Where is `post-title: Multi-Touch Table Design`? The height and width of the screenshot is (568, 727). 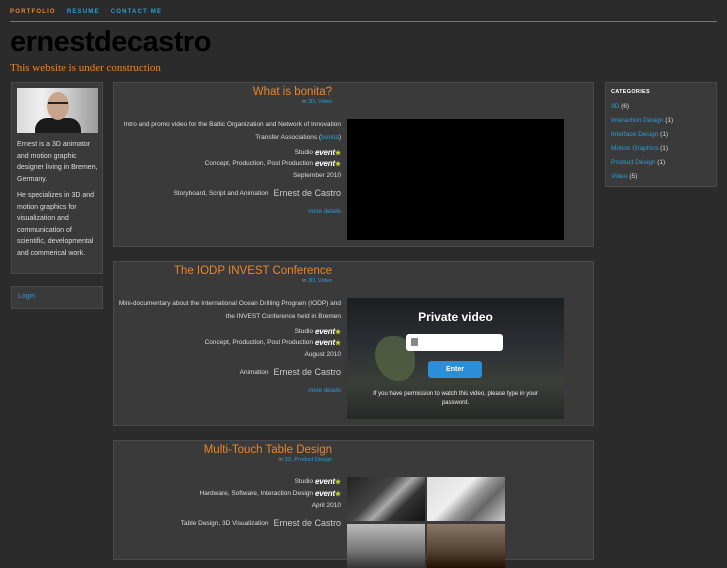 post-title: Multi-Touch Table Design is located at coordinates (268, 450).